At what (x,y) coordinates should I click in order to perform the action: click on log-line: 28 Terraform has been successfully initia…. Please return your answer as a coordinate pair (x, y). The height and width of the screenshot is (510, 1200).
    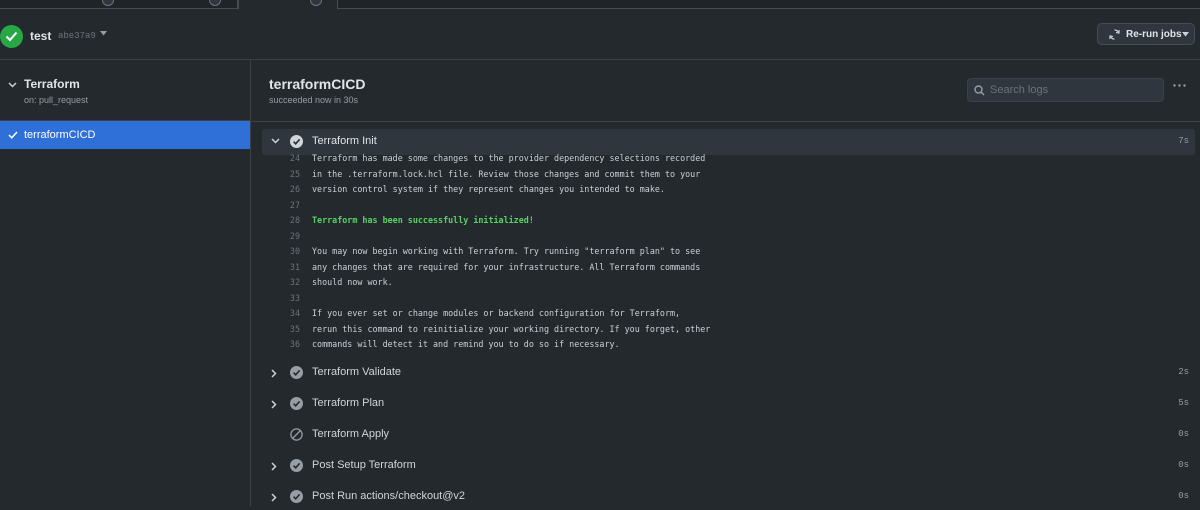
    Looking at the image, I should click on (728, 221).